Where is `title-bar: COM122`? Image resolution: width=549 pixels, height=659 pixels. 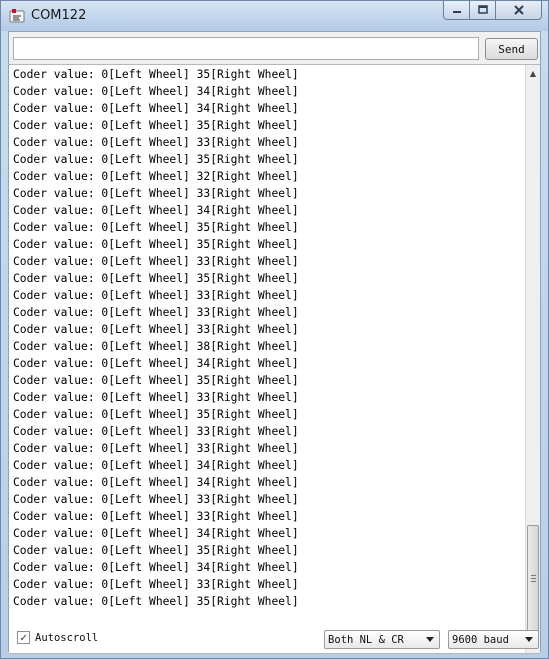
title-bar: COM122 is located at coordinates (274, 16).